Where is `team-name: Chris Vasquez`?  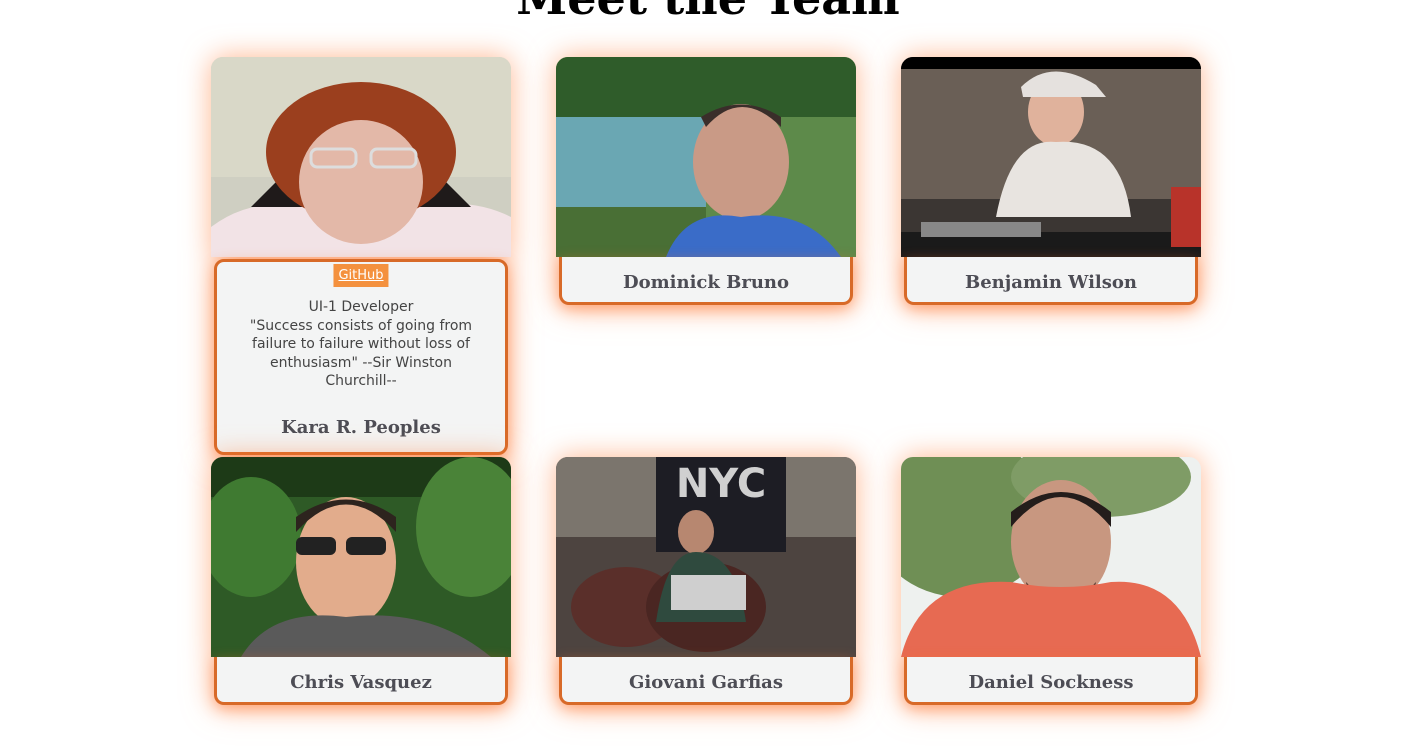 team-name: Chris Vasquez is located at coordinates (361, 682).